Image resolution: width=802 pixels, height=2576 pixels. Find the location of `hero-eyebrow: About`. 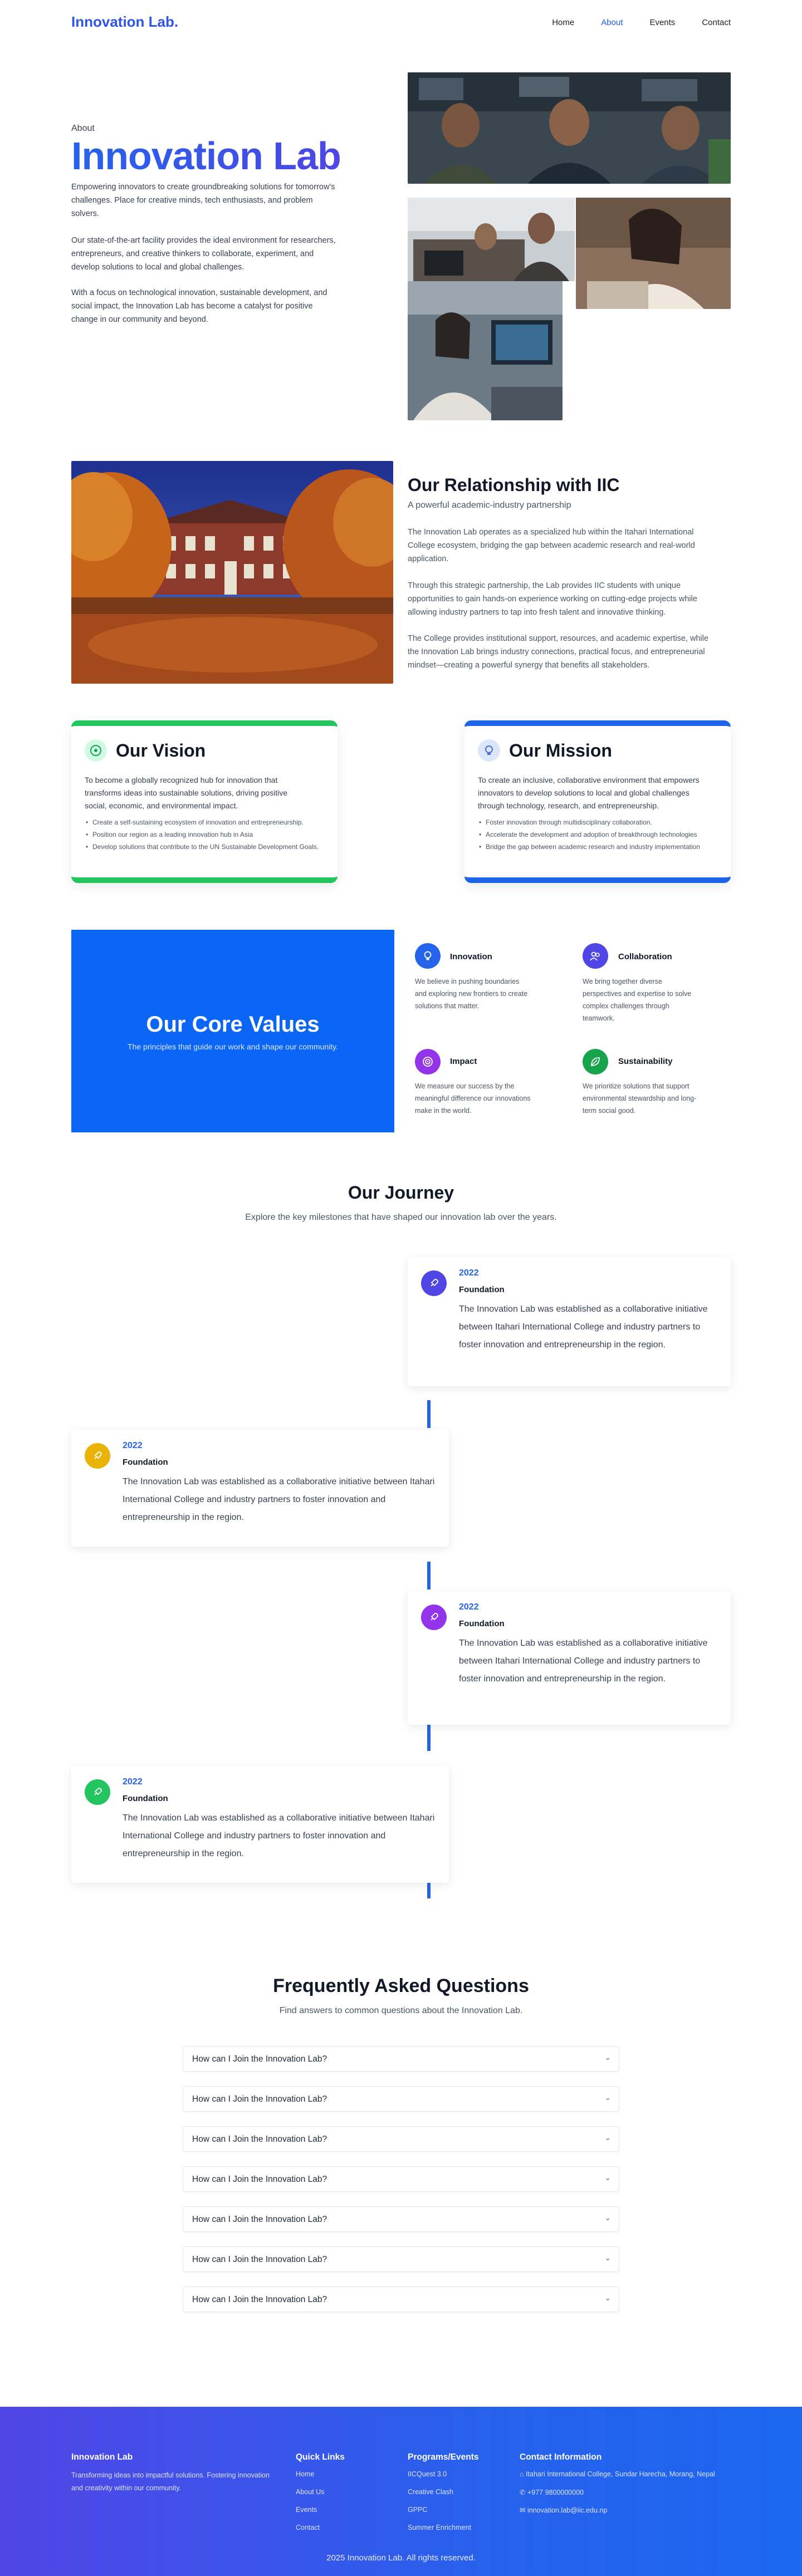

hero-eyebrow: About is located at coordinates (83, 128).